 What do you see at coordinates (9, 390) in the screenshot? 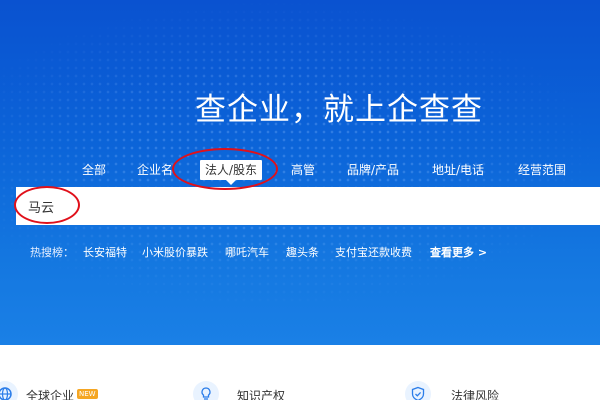
I see `globe-icon` at bounding box center [9, 390].